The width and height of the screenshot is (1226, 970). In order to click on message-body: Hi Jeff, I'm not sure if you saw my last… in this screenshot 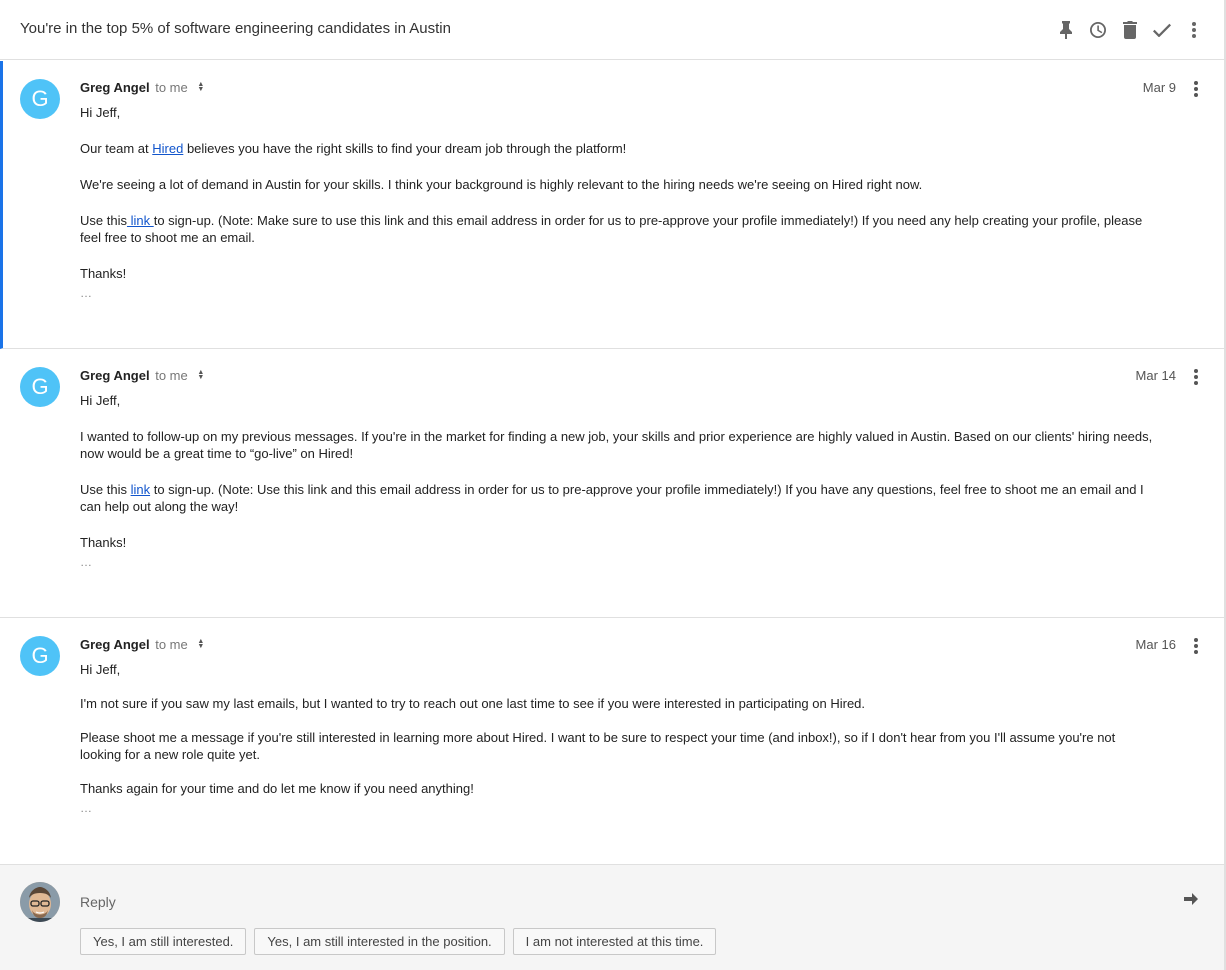, I will do `click(620, 739)`.